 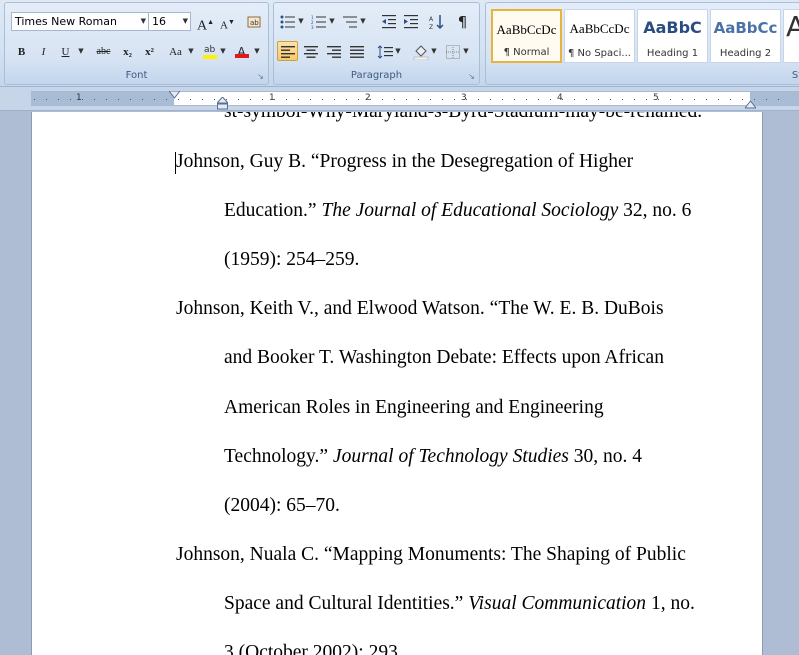 I want to click on font-color-button: A, so click(x=241, y=51).